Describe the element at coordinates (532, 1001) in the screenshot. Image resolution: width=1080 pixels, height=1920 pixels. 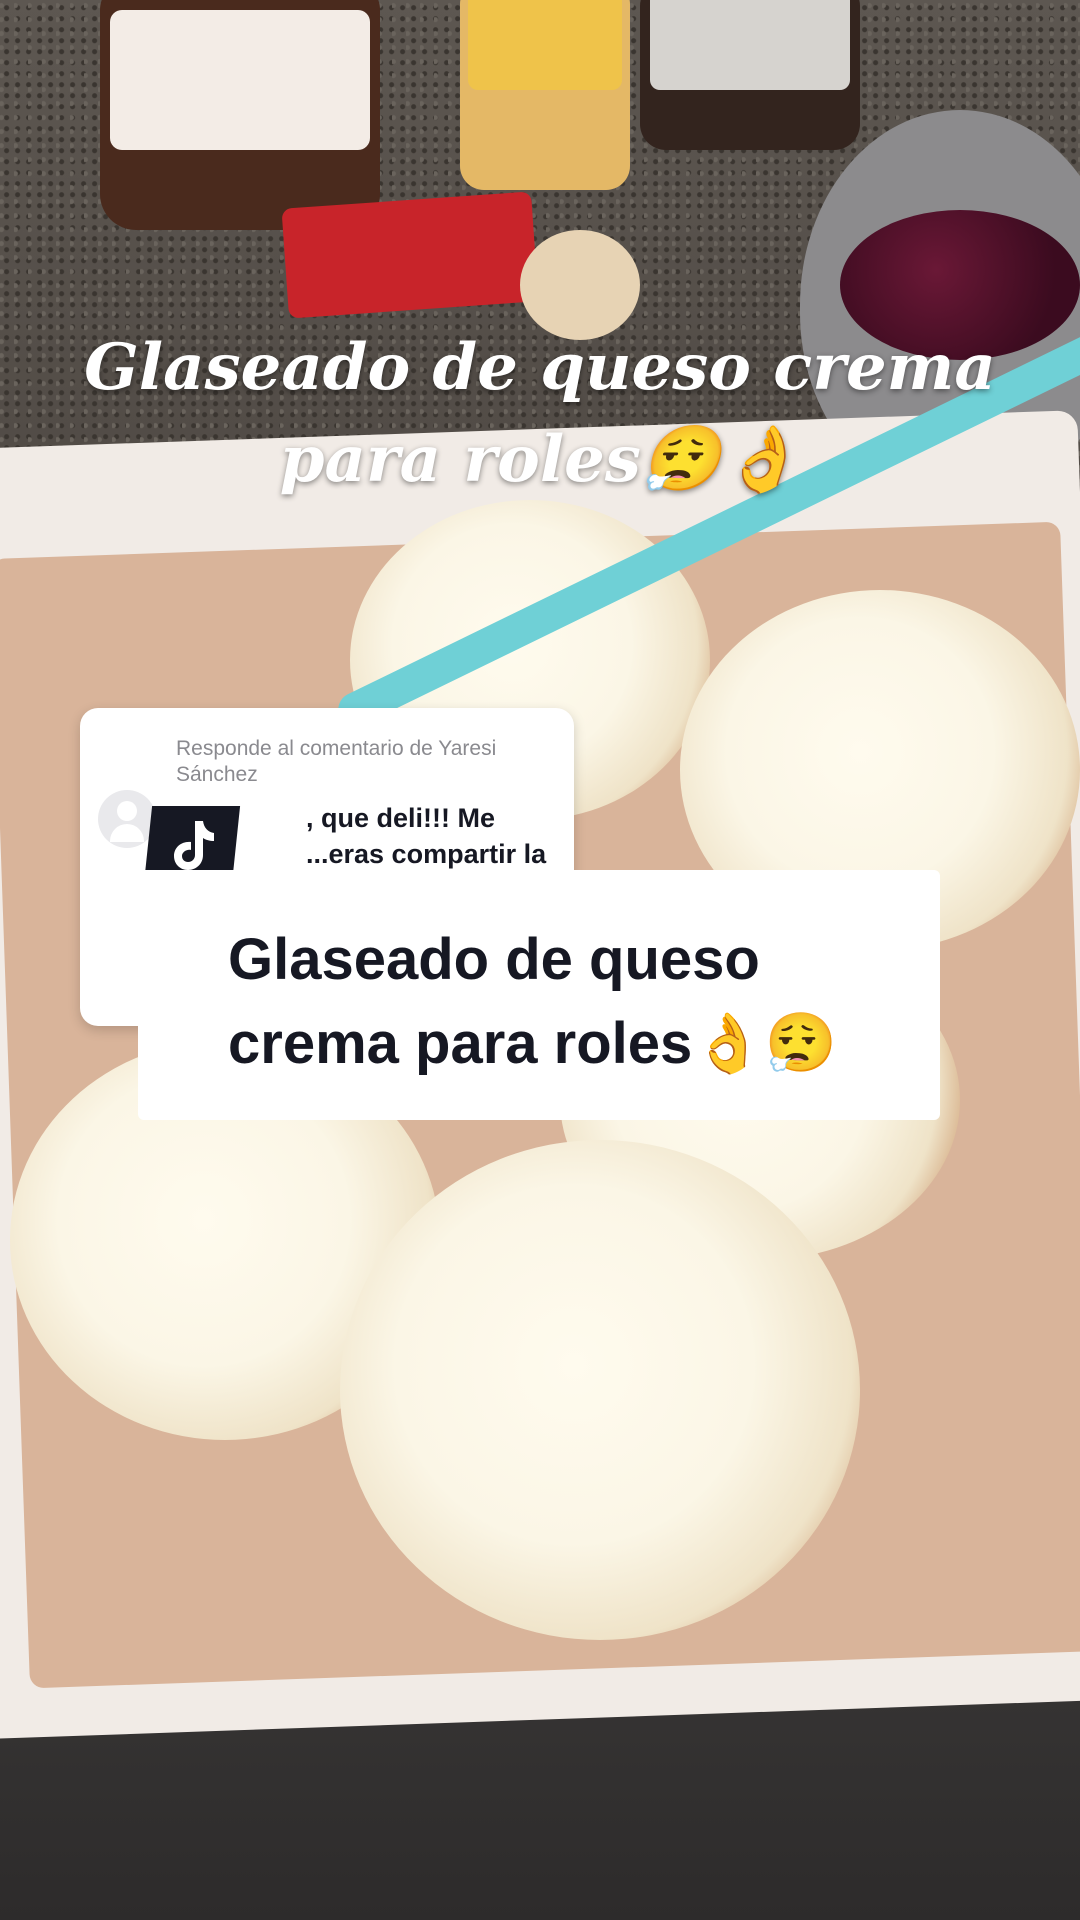
I see `caption-text: Glaseado de queso crema para roles👌😮‍💨` at that location.